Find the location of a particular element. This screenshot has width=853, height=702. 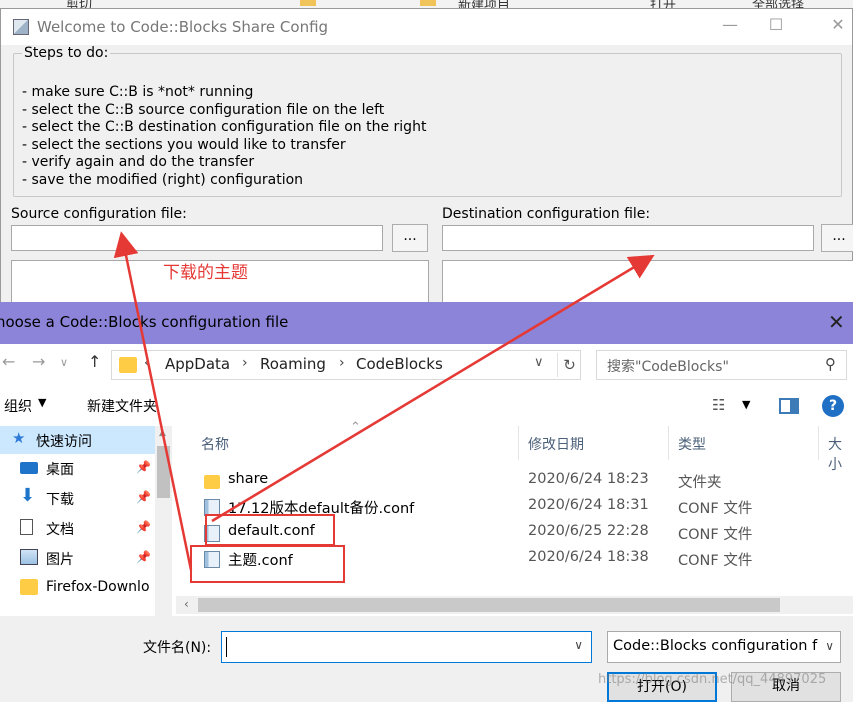

app-icon is located at coordinates (21, 27).